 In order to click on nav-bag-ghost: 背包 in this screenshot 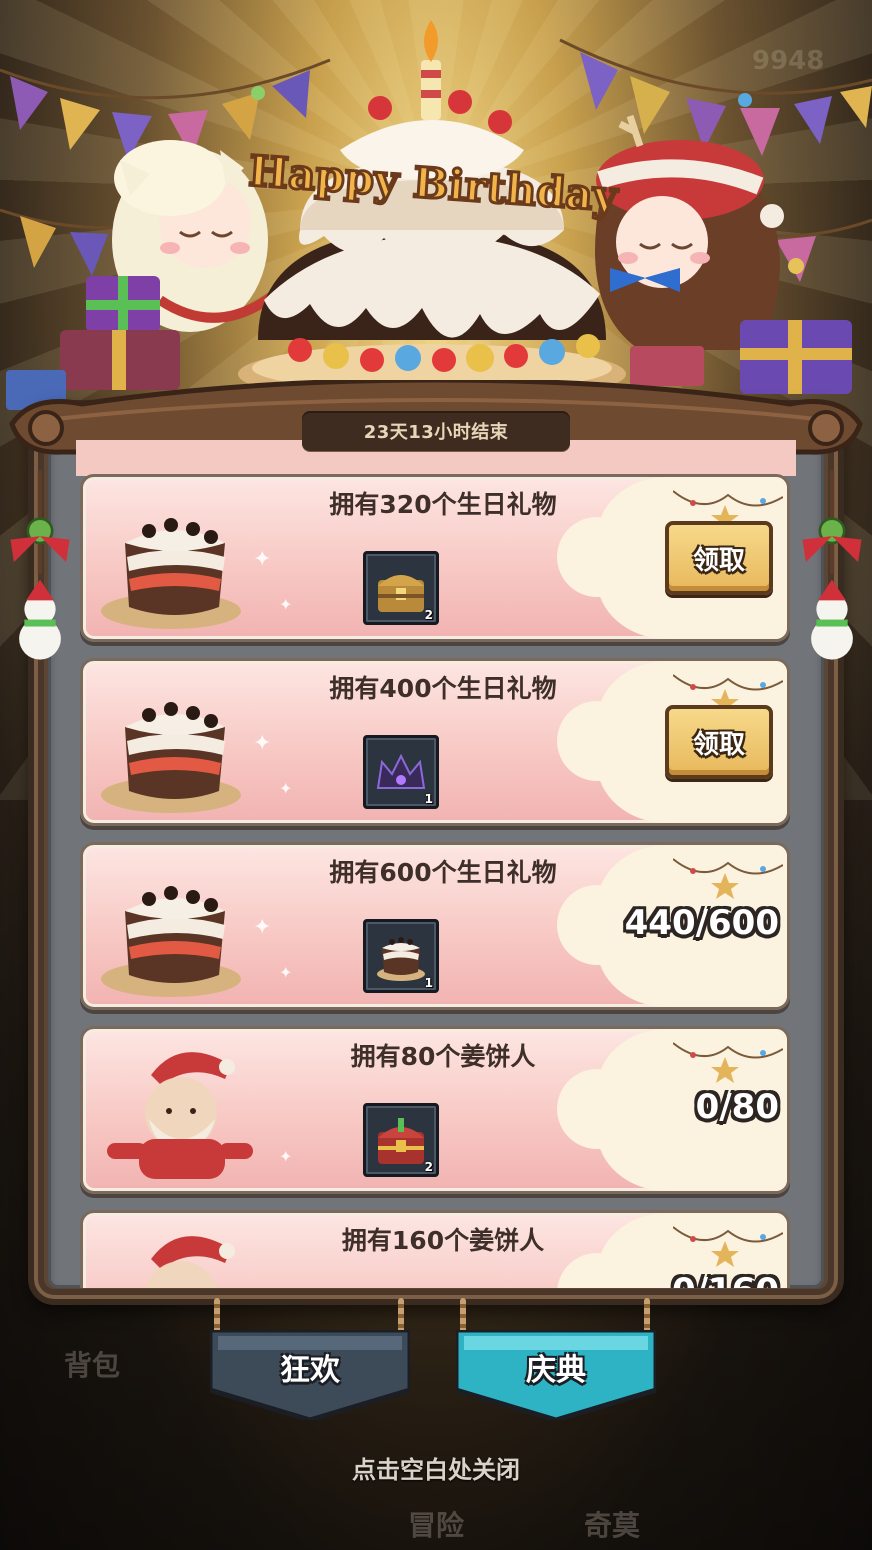, I will do `click(92, 1365)`.